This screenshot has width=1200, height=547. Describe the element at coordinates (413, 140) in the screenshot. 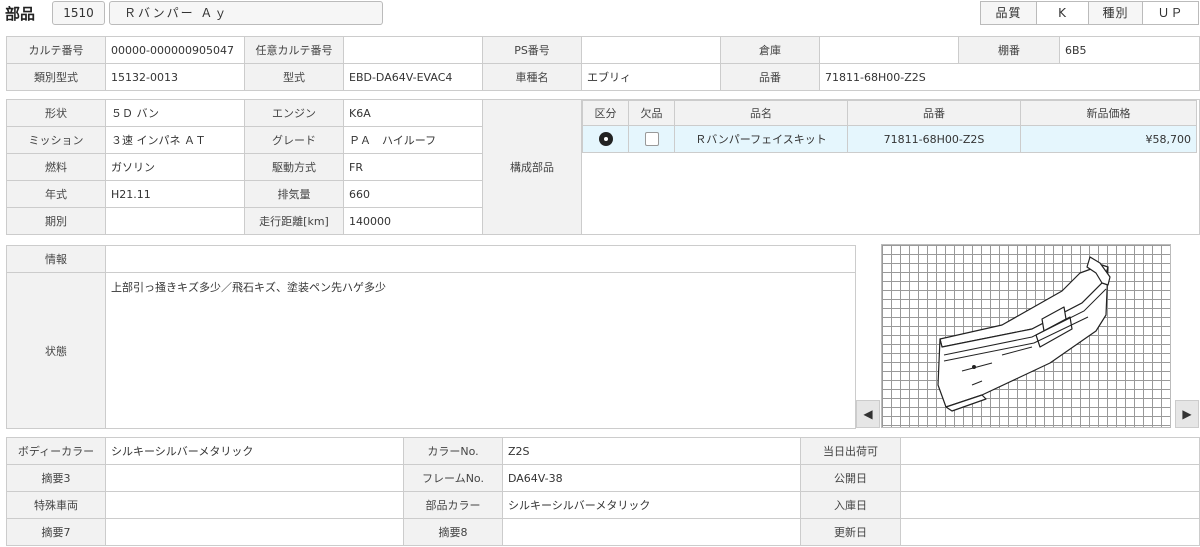

I see `grade-value: ＰＡ ハイルーフ` at that location.